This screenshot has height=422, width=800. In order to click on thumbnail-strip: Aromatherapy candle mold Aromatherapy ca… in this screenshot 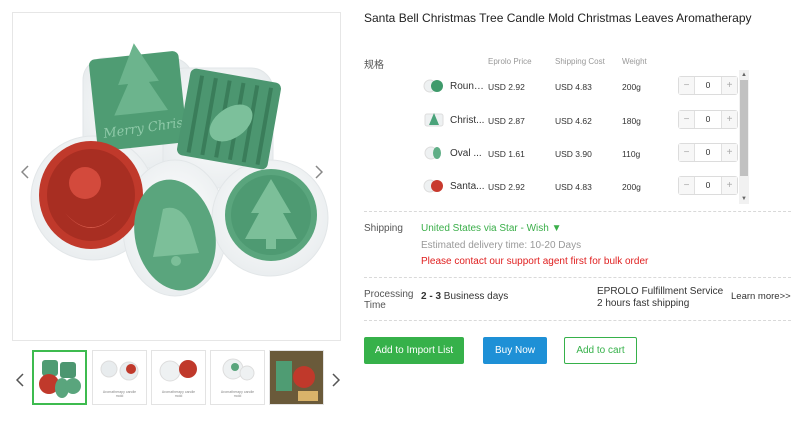, I will do `click(176, 381)`.